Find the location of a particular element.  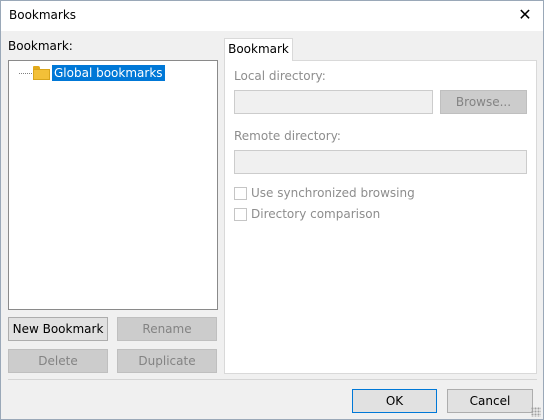

cancel-button: Cancel is located at coordinates (490, 401).